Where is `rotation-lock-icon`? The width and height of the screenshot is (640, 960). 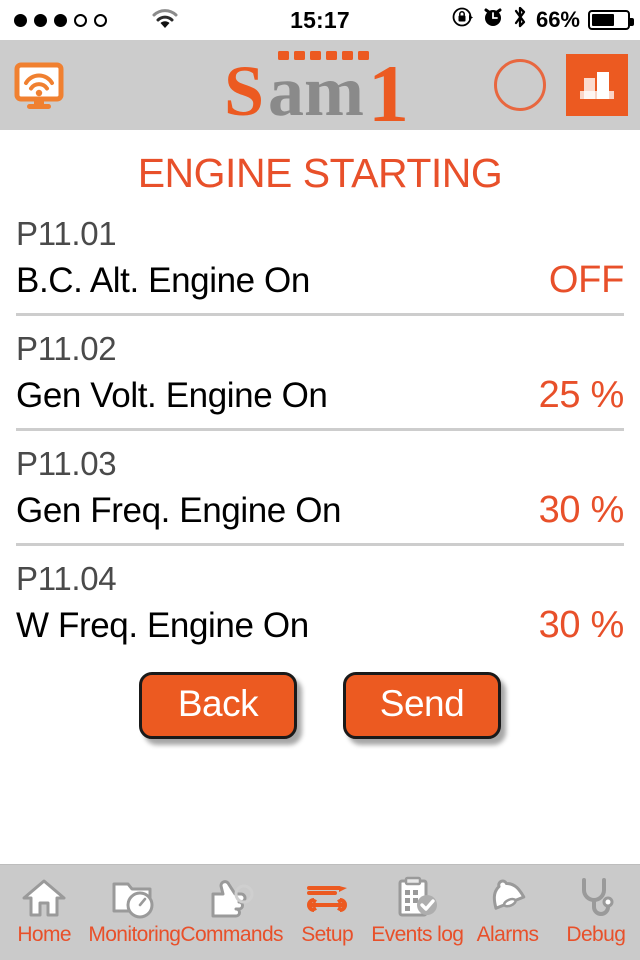
rotation-lock-icon is located at coordinates (463, 20).